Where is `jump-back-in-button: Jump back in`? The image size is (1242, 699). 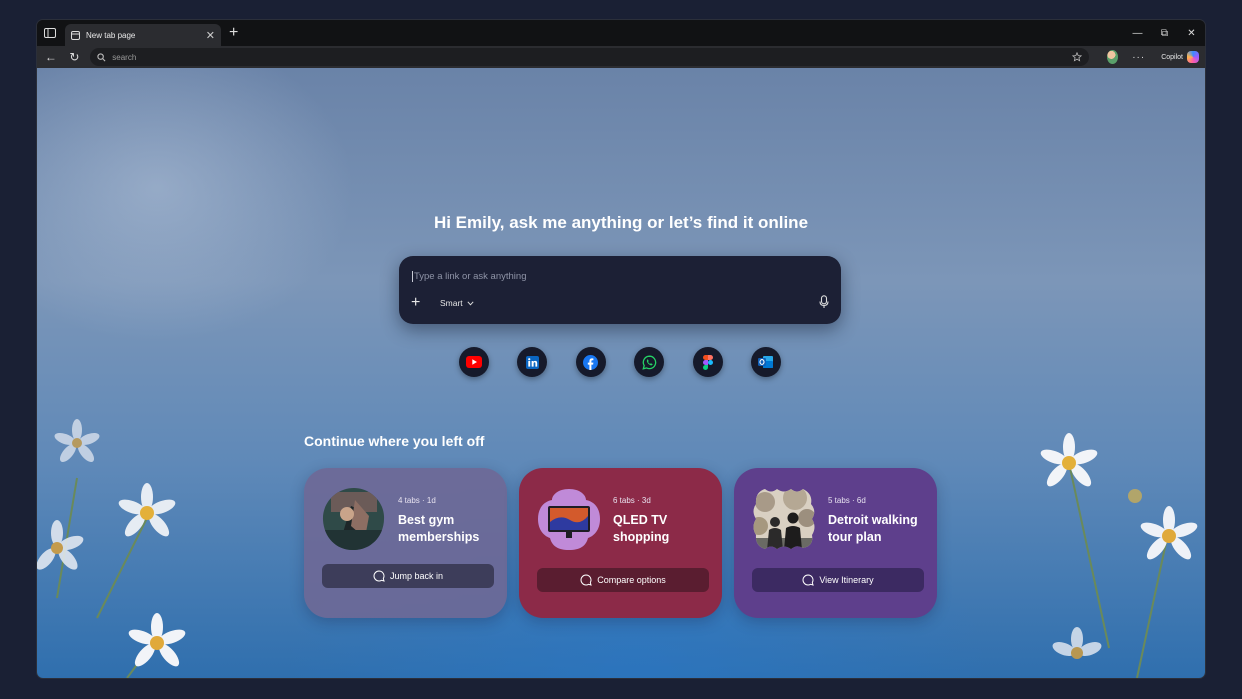 jump-back-in-button: Jump back in is located at coordinates (408, 576).